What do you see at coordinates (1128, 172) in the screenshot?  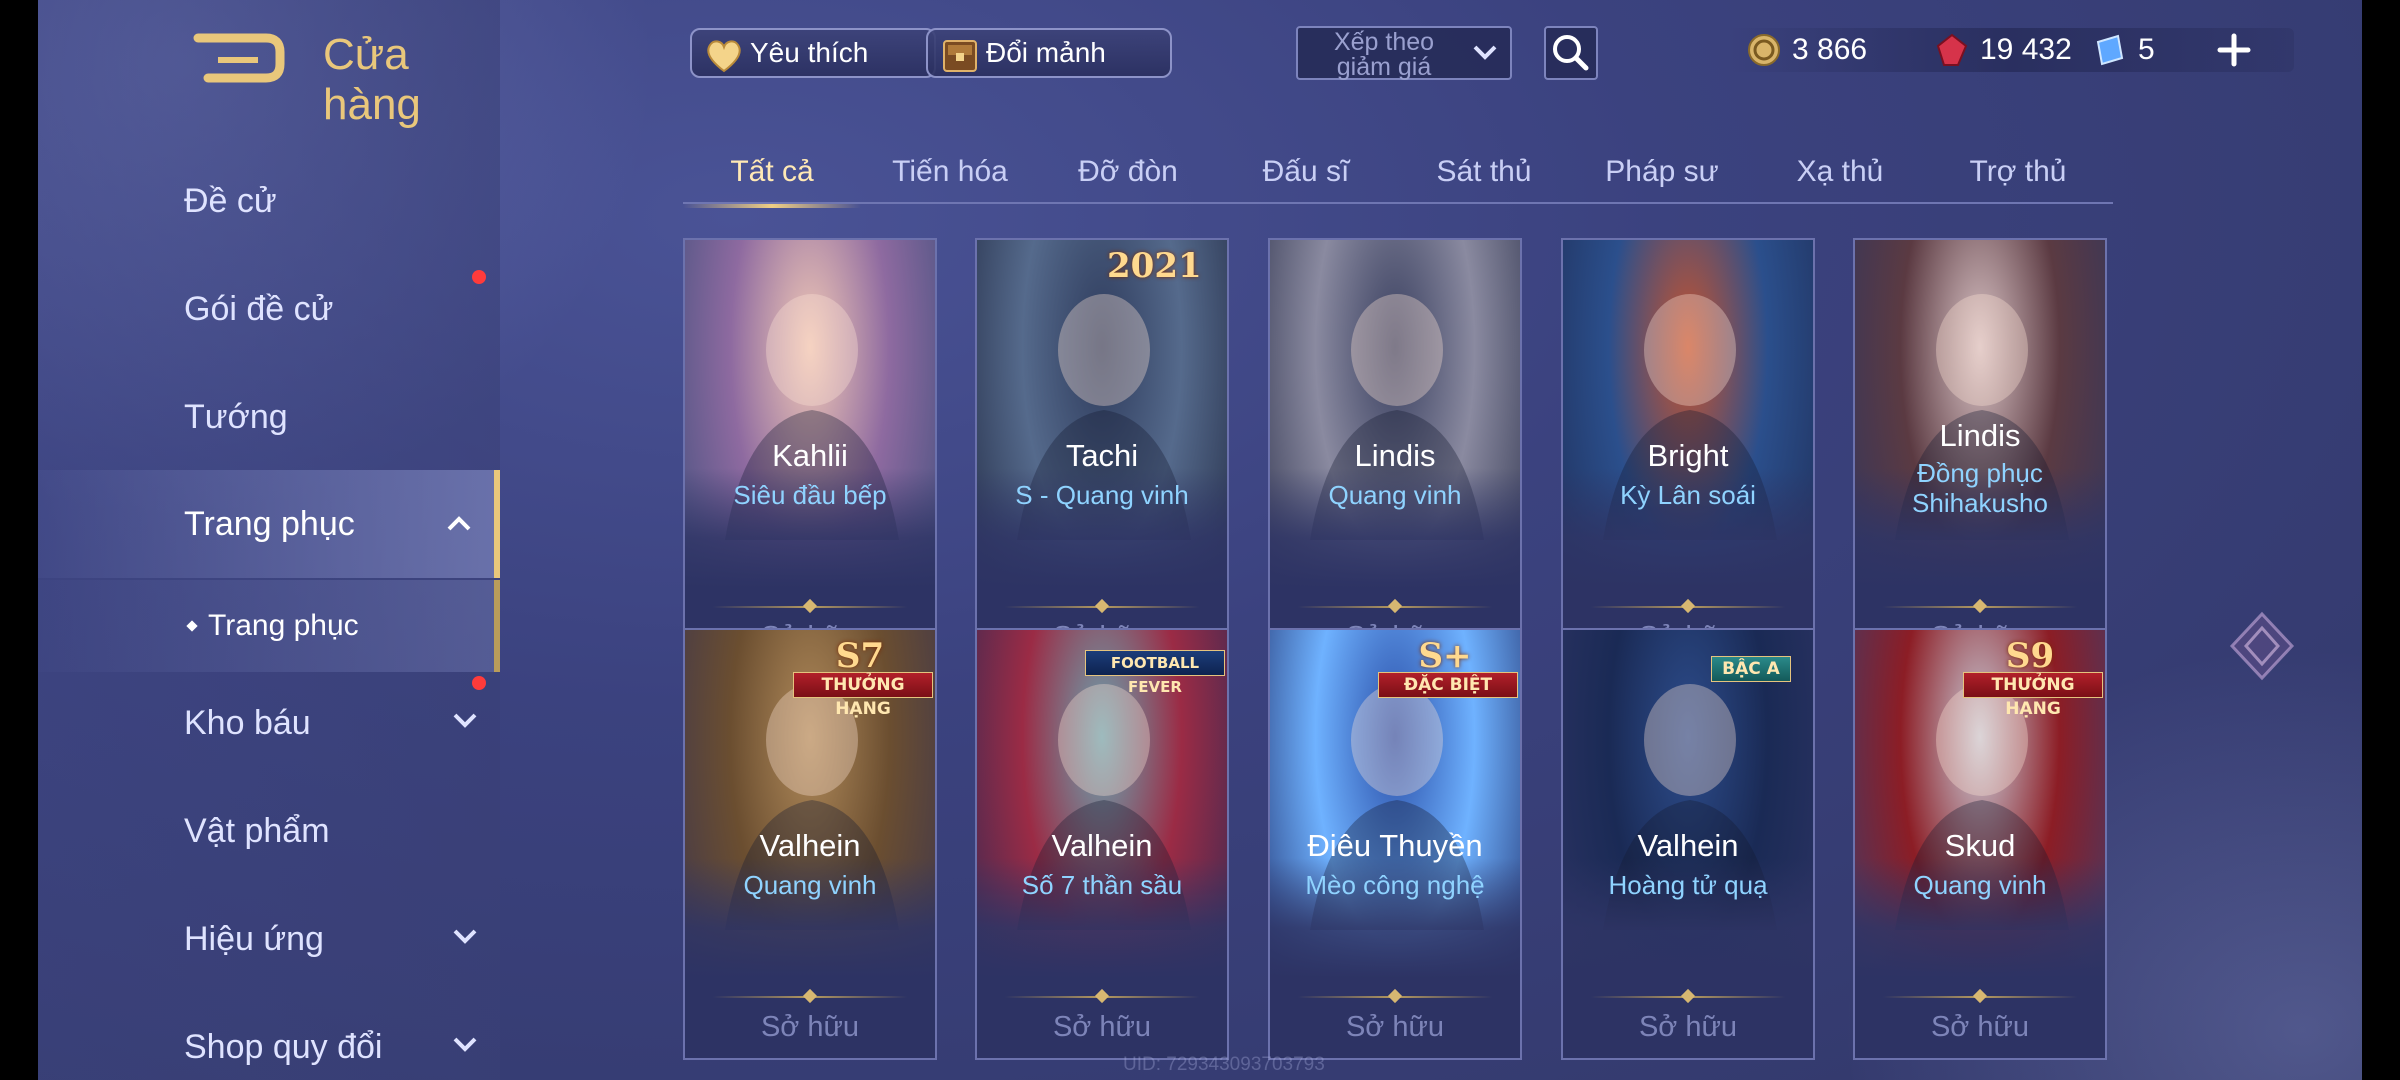 I see `tab-tank: Đỡ đòn` at bounding box center [1128, 172].